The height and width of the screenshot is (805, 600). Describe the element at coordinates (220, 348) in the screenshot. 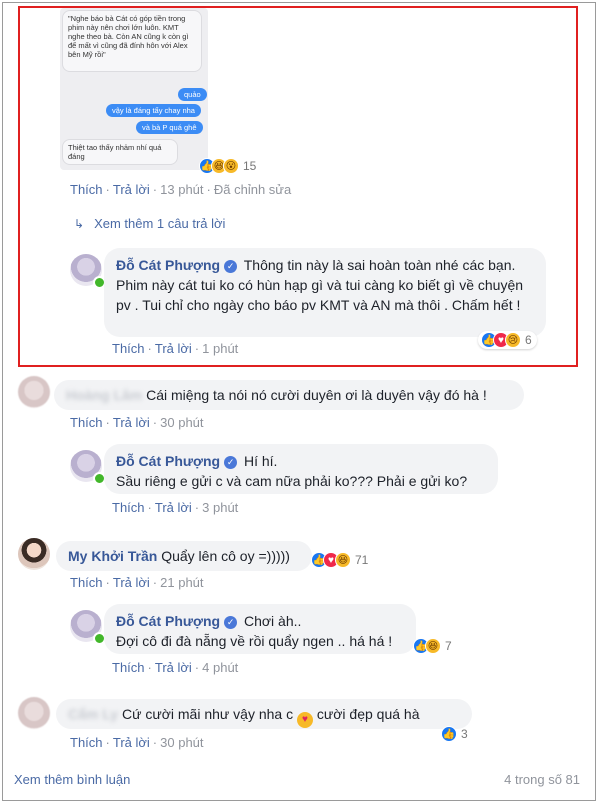

I see `timestamp: 1 phút` at that location.